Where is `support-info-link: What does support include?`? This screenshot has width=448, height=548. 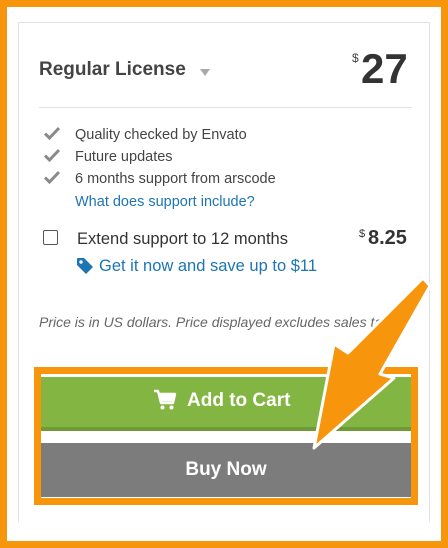 support-info-link: What does support include? is located at coordinates (165, 202).